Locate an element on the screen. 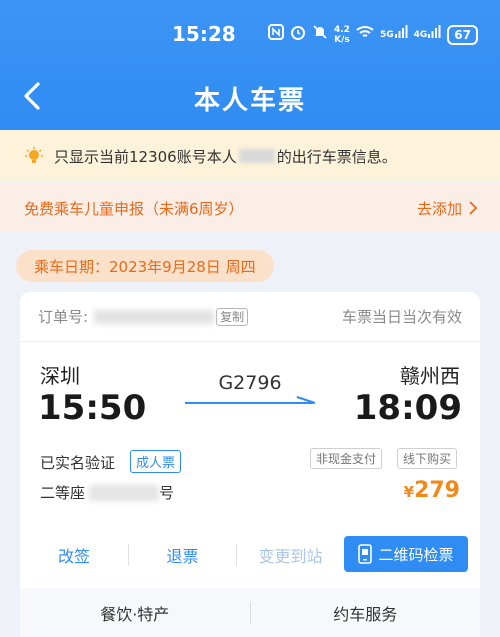 This screenshot has width=500, height=637. ticket-type-badge: 成人票 is located at coordinates (156, 461).